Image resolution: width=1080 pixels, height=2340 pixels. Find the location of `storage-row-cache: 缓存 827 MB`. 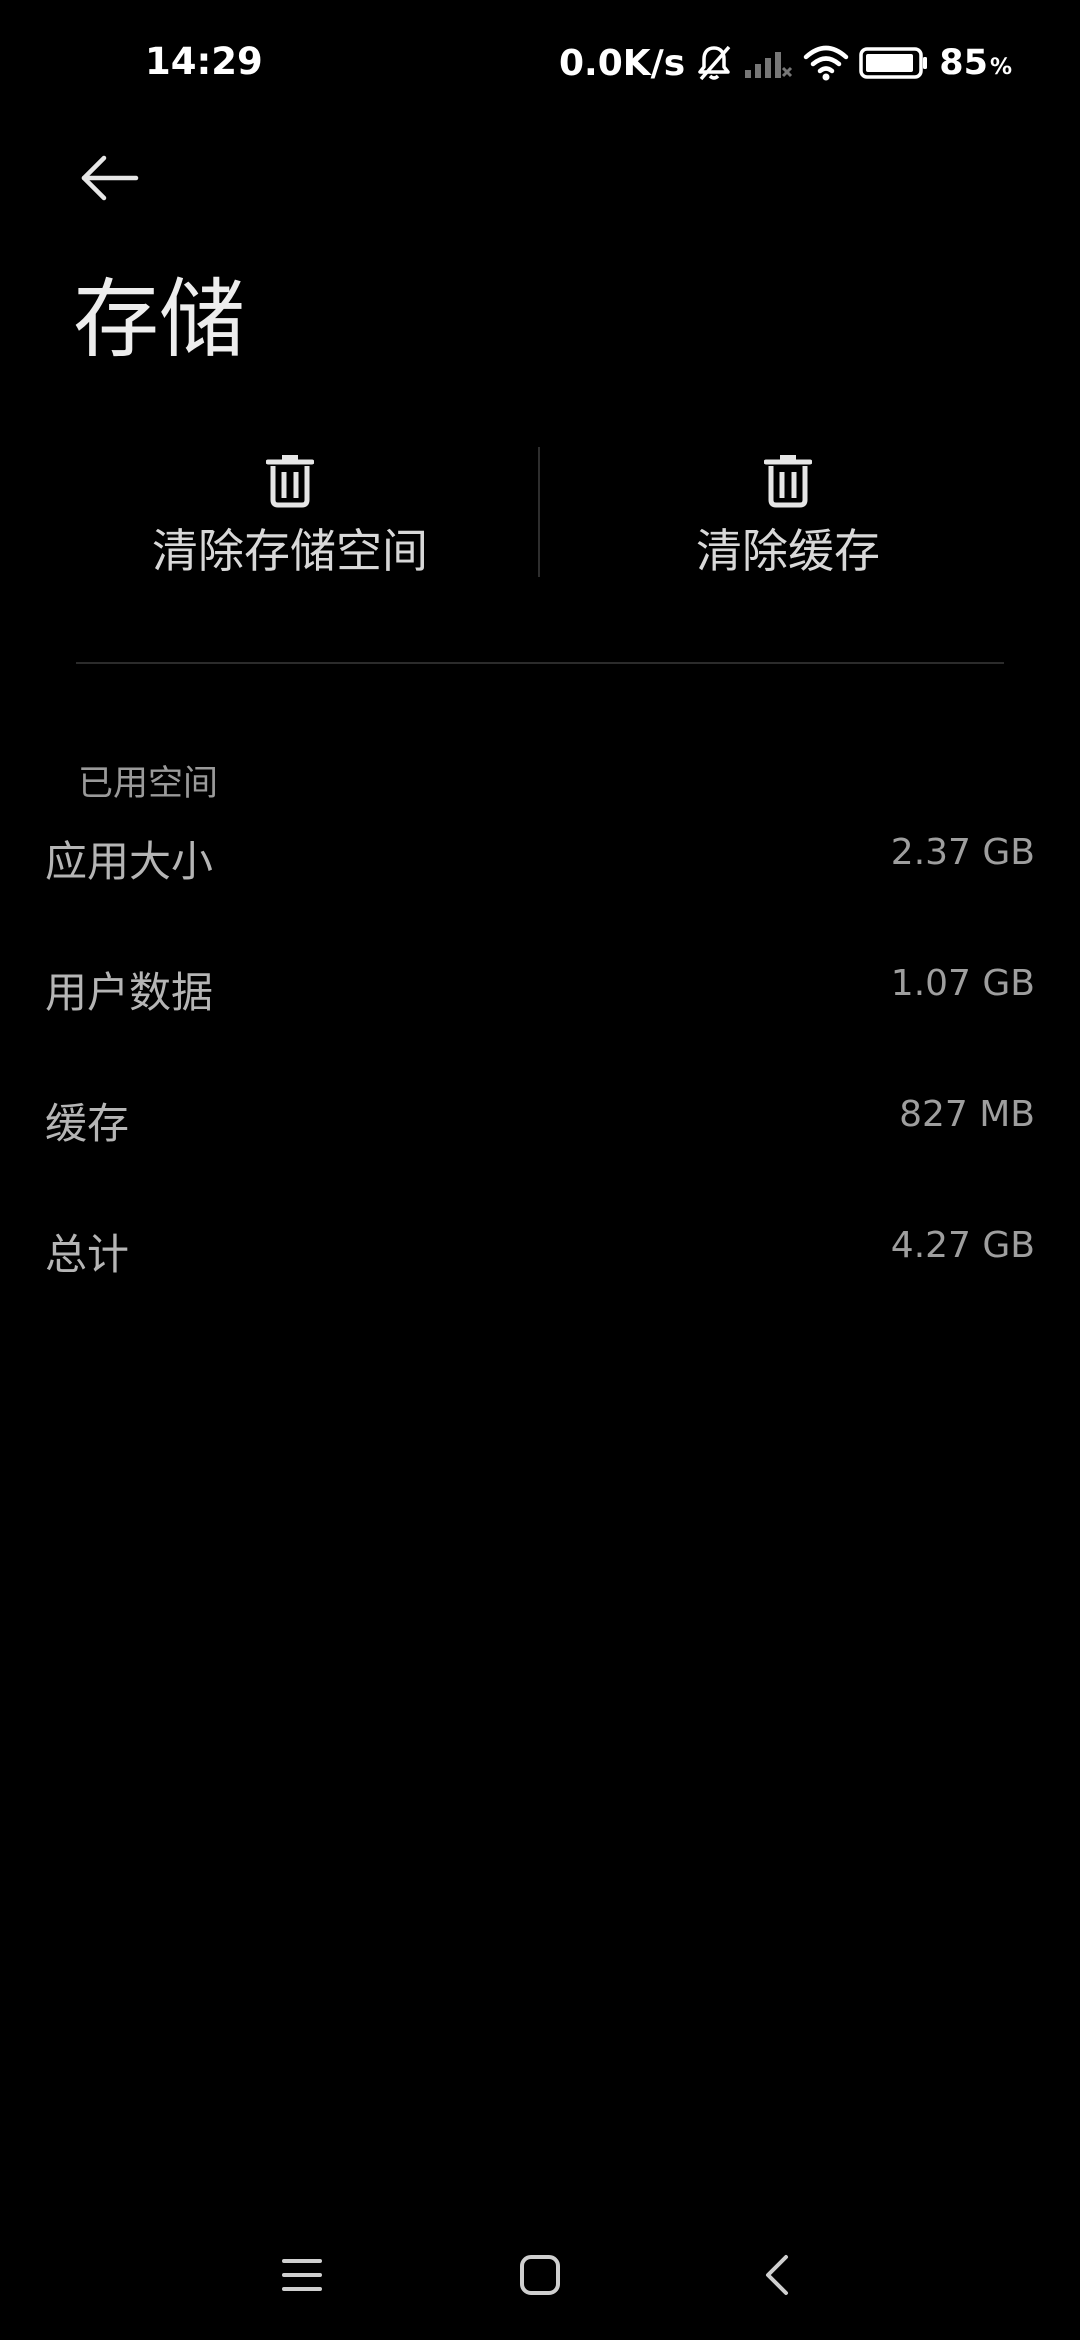

storage-row-cache: 缓存 827 MB is located at coordinates (540, 1117).